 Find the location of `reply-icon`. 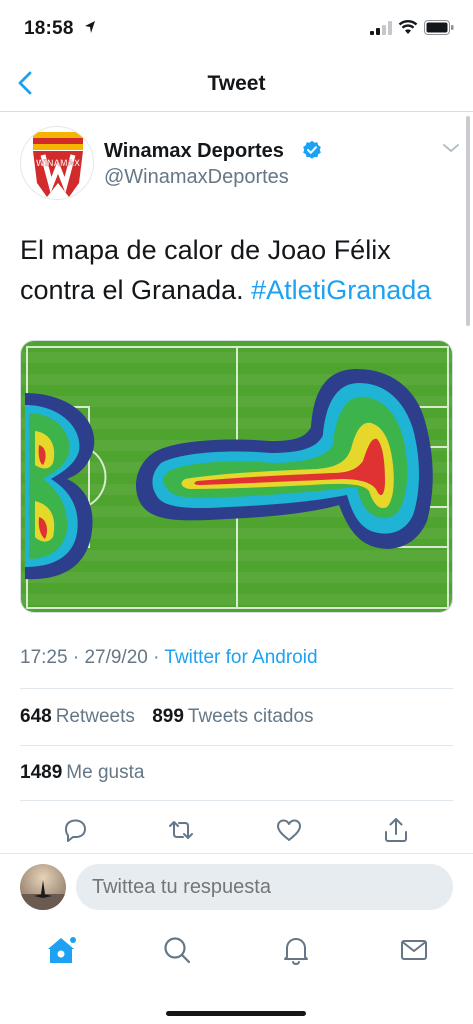

reply-icon is located at coordinates (75, 830).